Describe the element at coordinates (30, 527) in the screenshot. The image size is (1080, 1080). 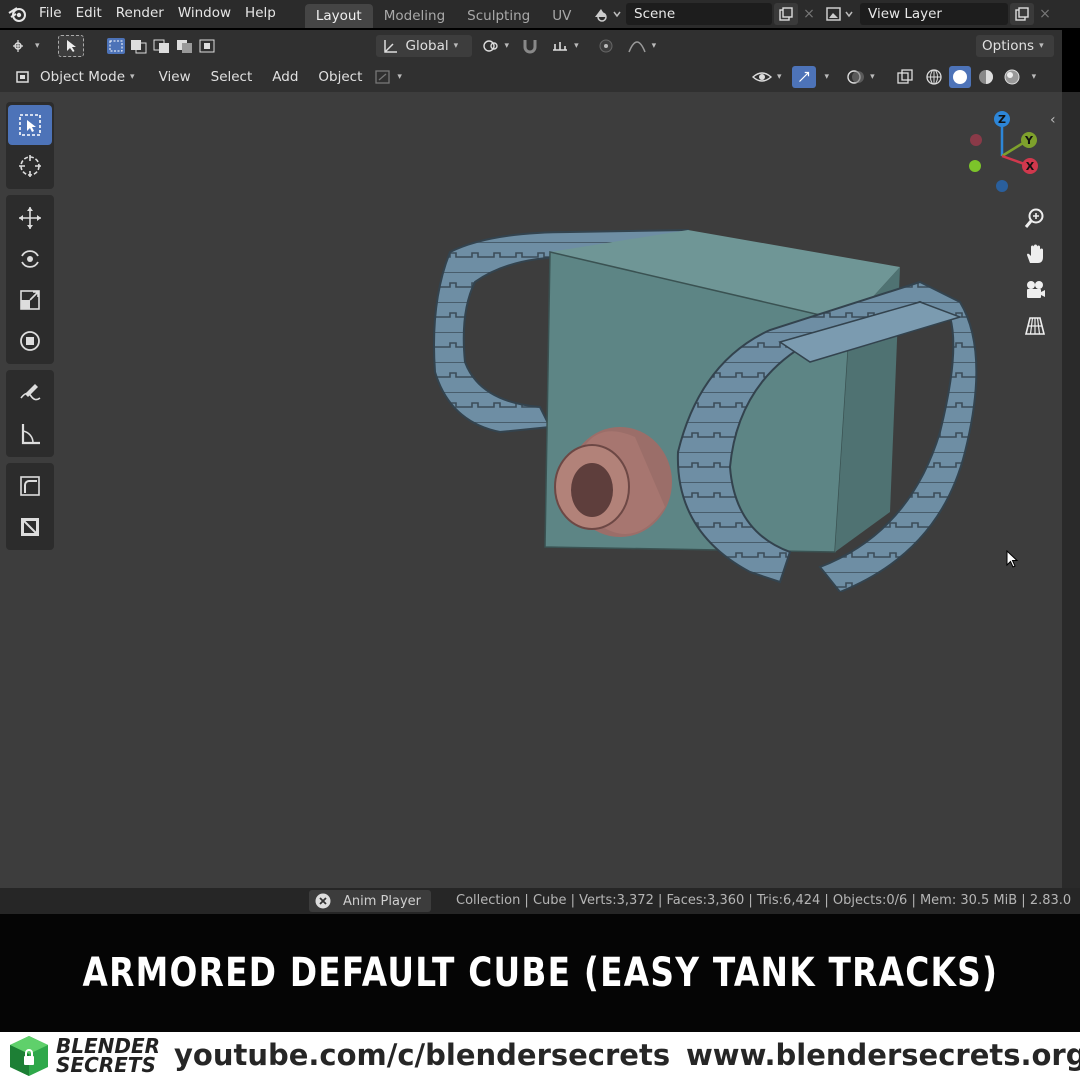
I see `add-primitive-tool-icon` at that location.